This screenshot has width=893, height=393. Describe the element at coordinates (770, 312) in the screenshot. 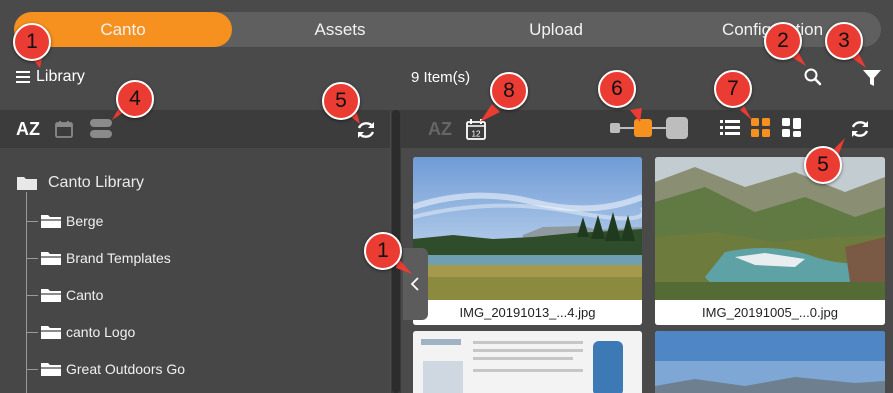

I see `asset-caption: IMG_20191005_...0.jpg` at that location.